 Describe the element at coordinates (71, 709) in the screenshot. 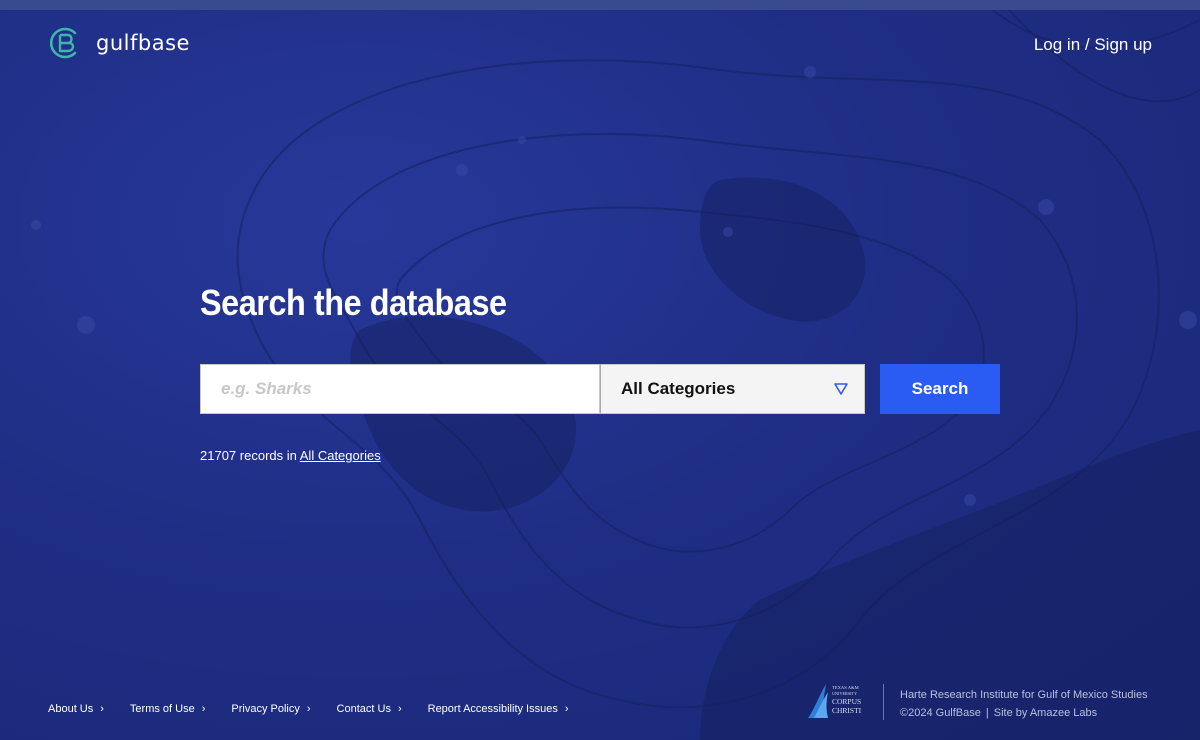

I see `footer-link-label: About Us` at that location.